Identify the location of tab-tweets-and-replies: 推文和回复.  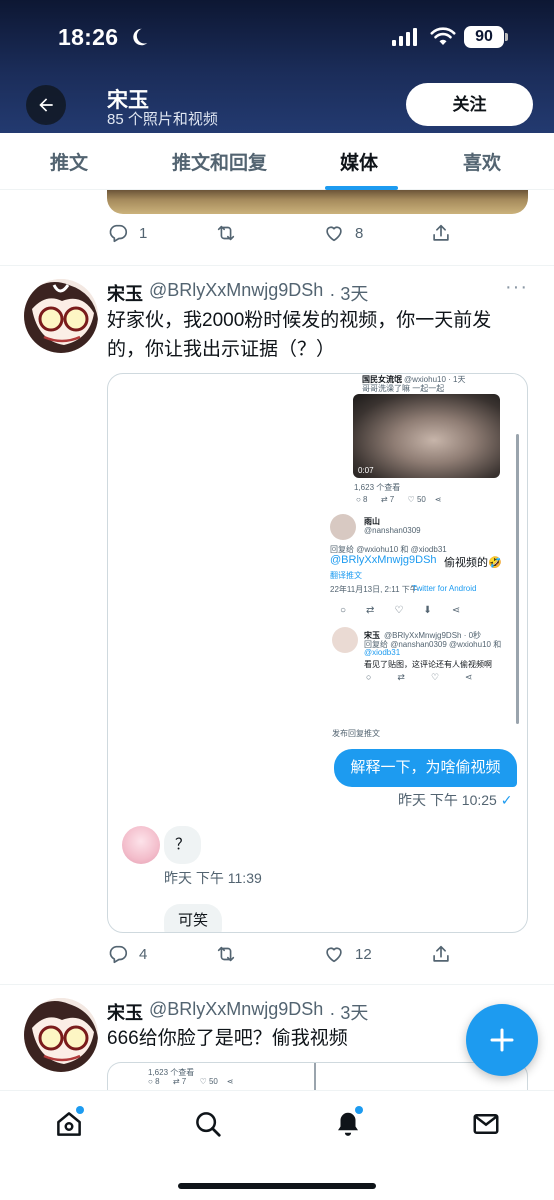
(219, 161).